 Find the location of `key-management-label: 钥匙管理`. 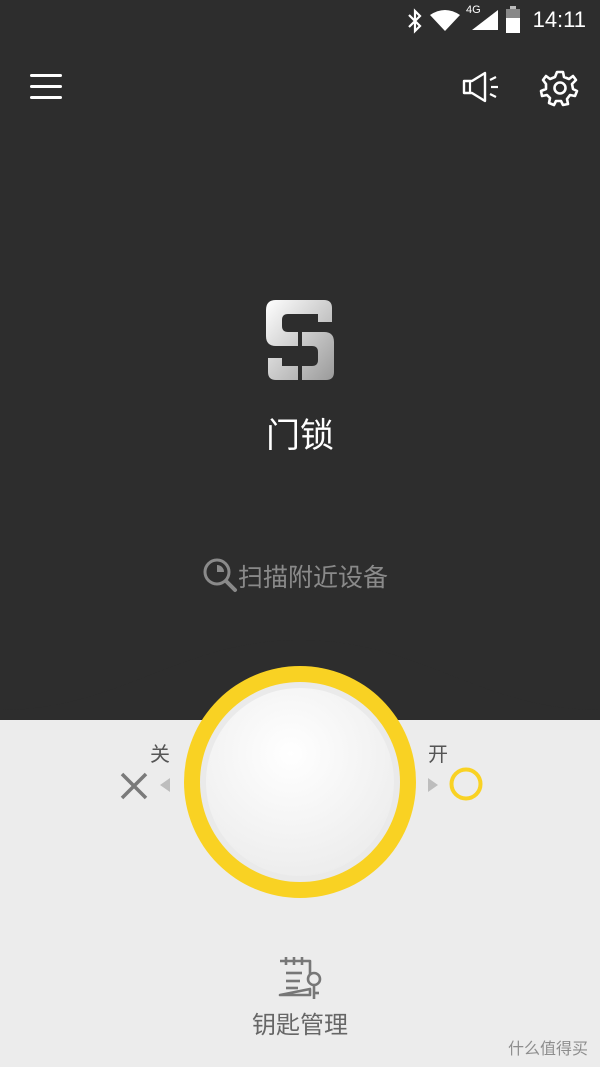

key-management-label: 钥匙管理 is located at coordinates (300, 1025).